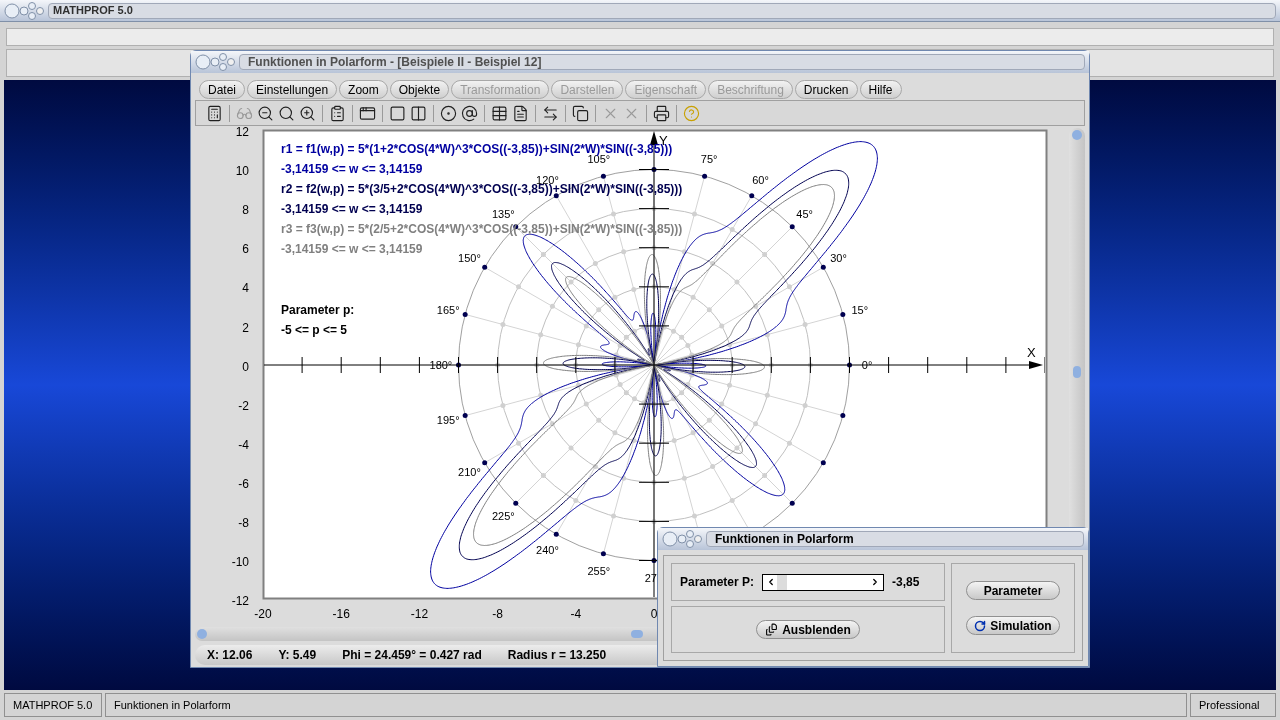  Describe the element at coordinates (419, 614) in the screenshot. I see `x-tick-label: -12` at that location.